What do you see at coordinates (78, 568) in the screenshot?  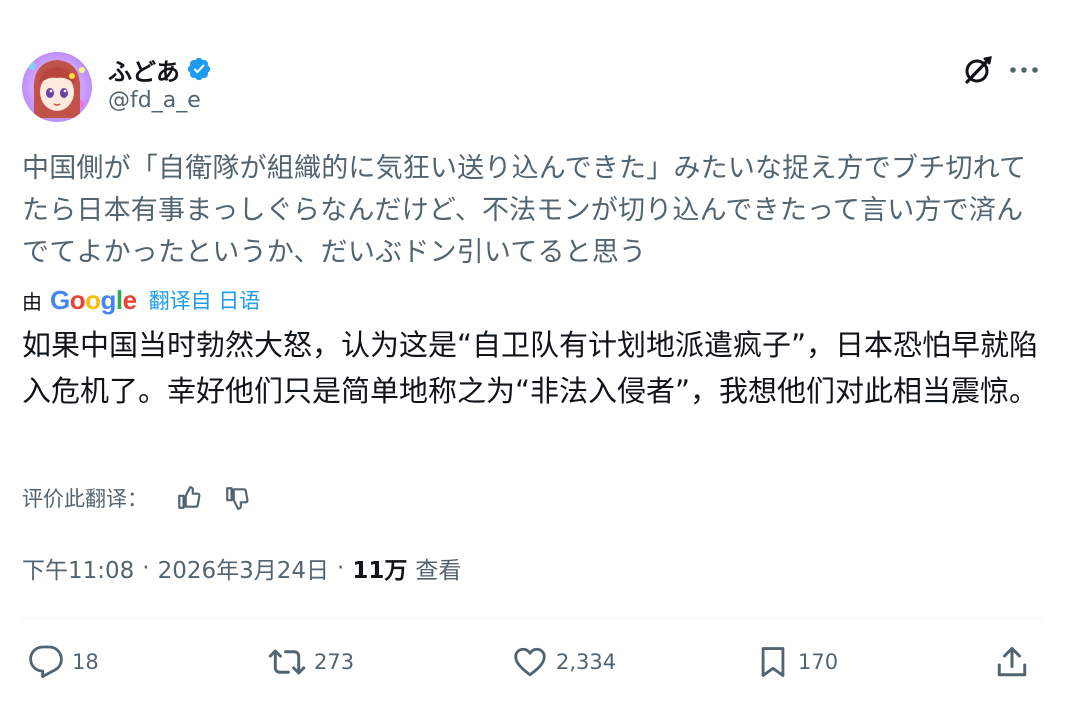 I see `tweet-time: 下午11:08` at bounding box center [78, 568].